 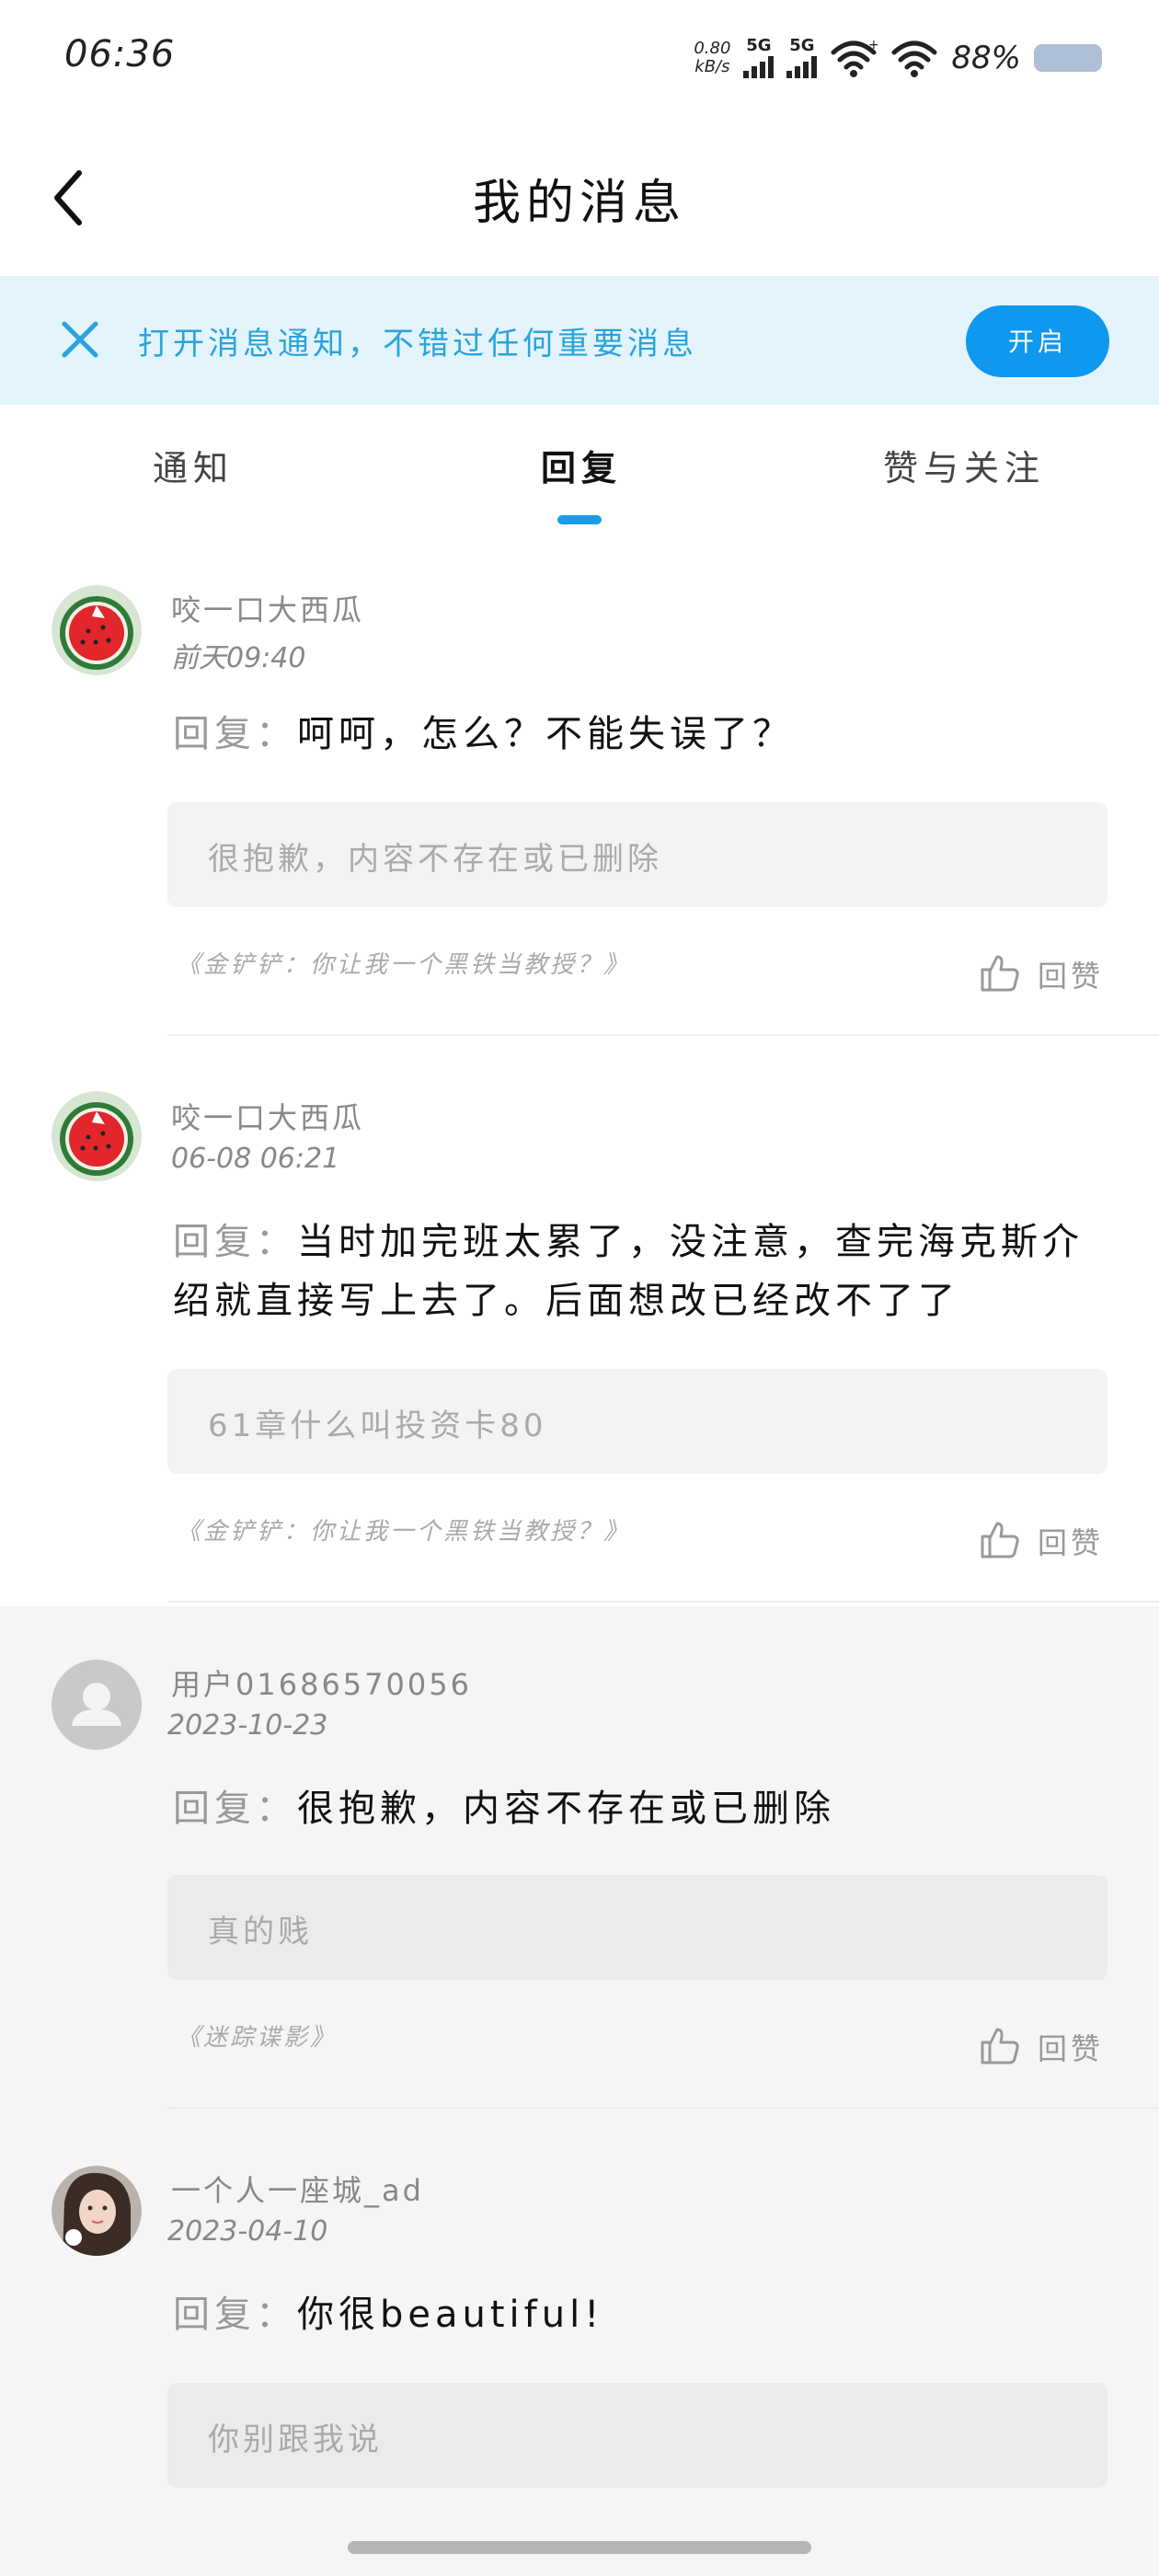 What do you see at coordinates (545, 734) in the screenshot?
I see `reply-content: 呵呵，怎么？不能失误了？` at bounding box center [545, 734].